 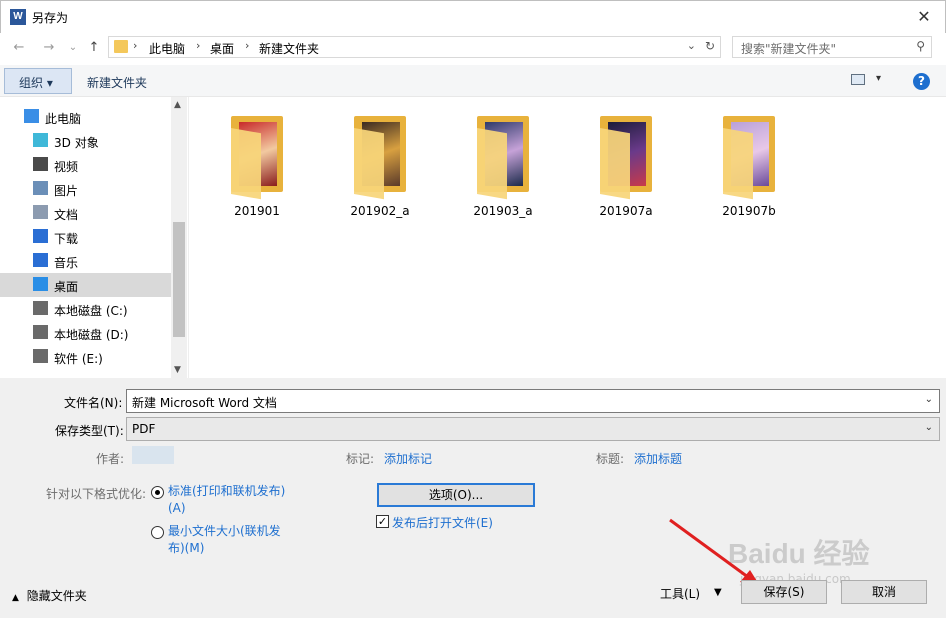 What do you see at coordinates (177, 370) in the screenshot?
I see `scroll-down-icon: ▼` at bounding box center [177, 370].